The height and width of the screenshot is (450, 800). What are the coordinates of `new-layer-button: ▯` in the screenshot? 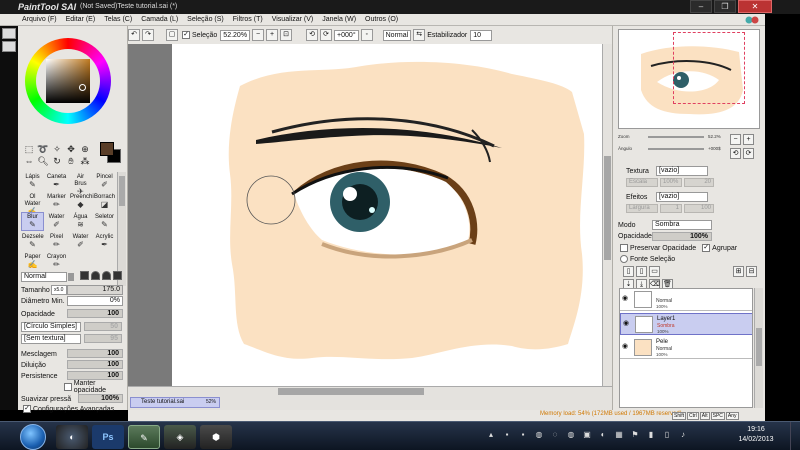 It's located at (628, 271).